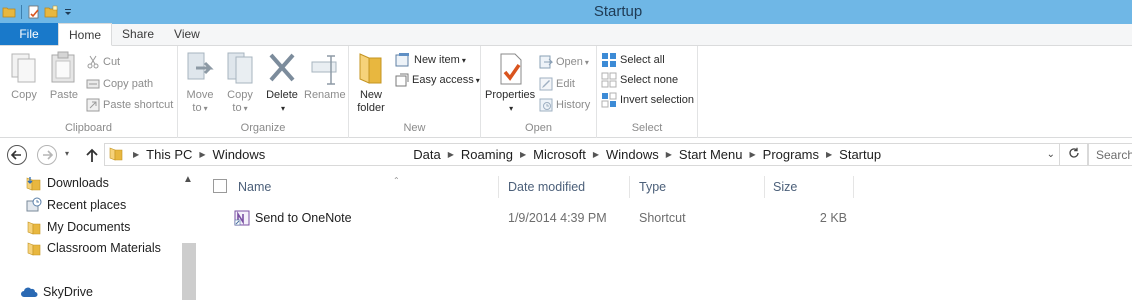  Describe the element at coordinates (573, 105) in the screenshot. I see `history-label: History` at that location.